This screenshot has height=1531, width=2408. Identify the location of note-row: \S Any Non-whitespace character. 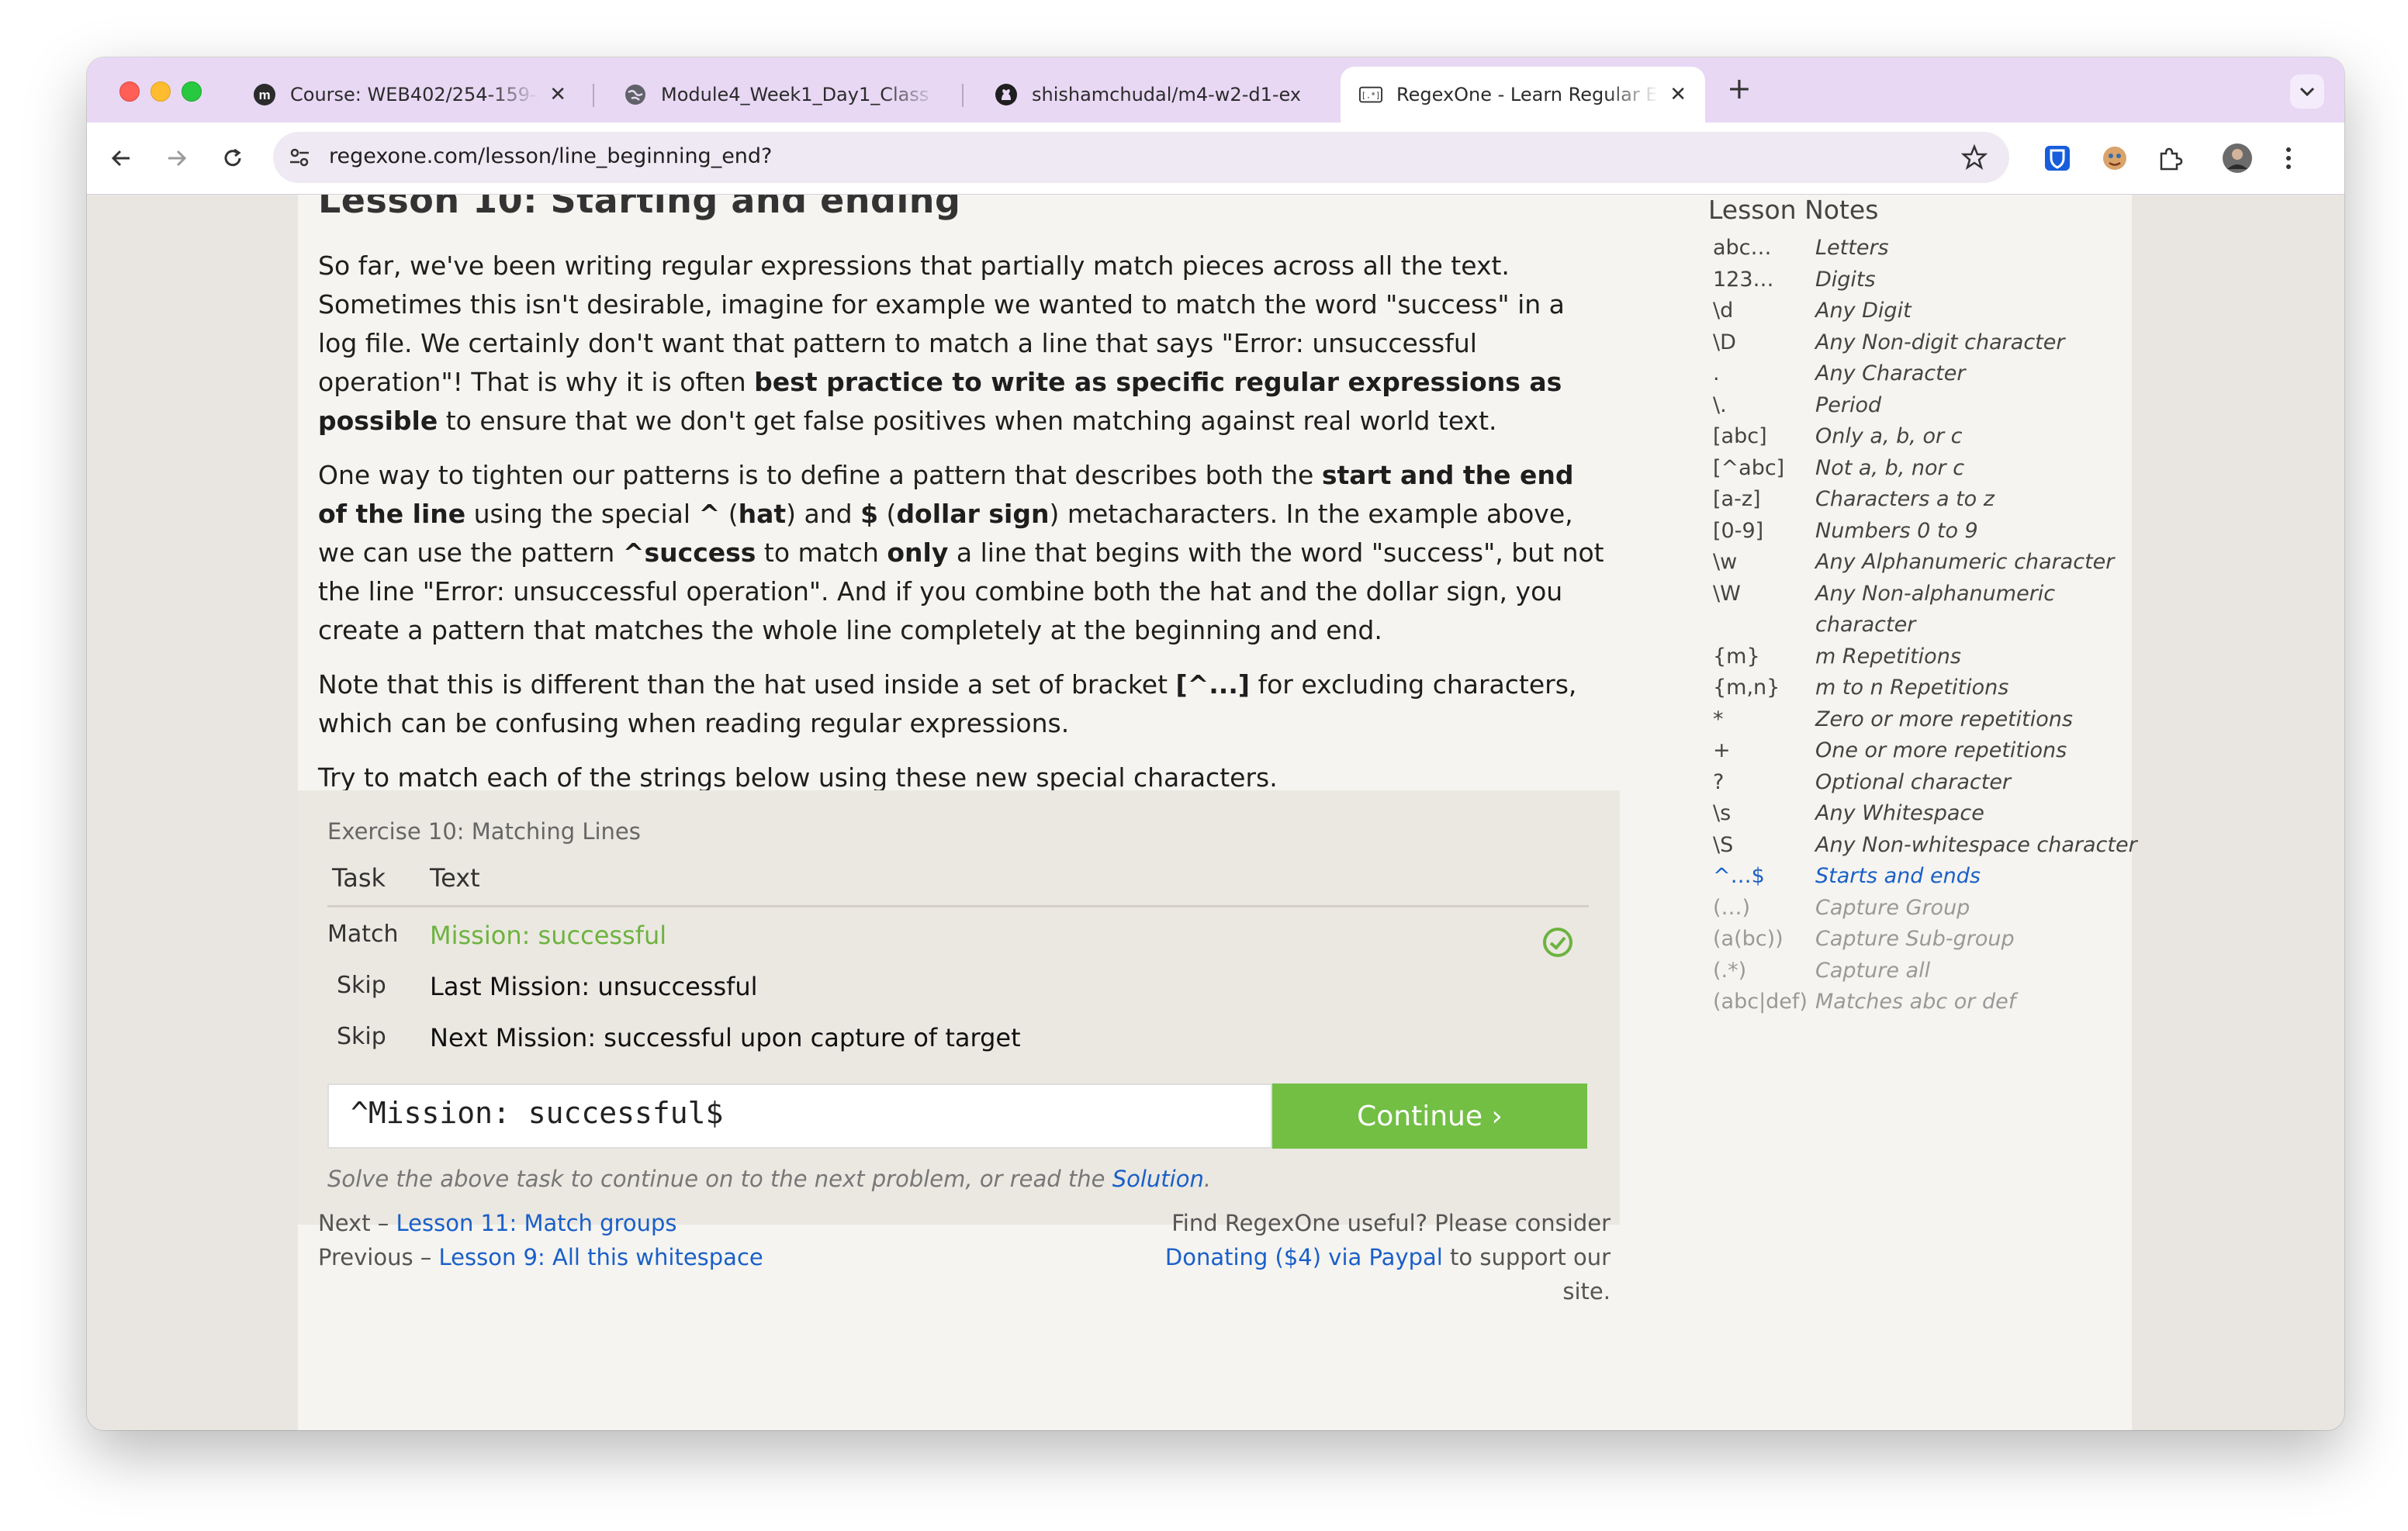
(1925, 844).